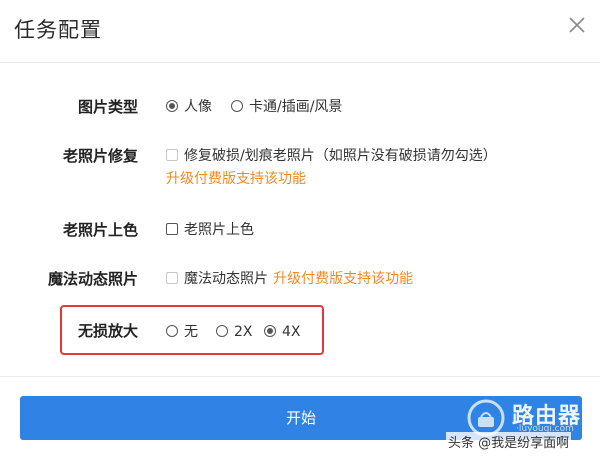 The image size is (600, 462). I want to click on magic-motion-option: 魔法动态照片 升级付费版支持该功能, so click(289, 278).